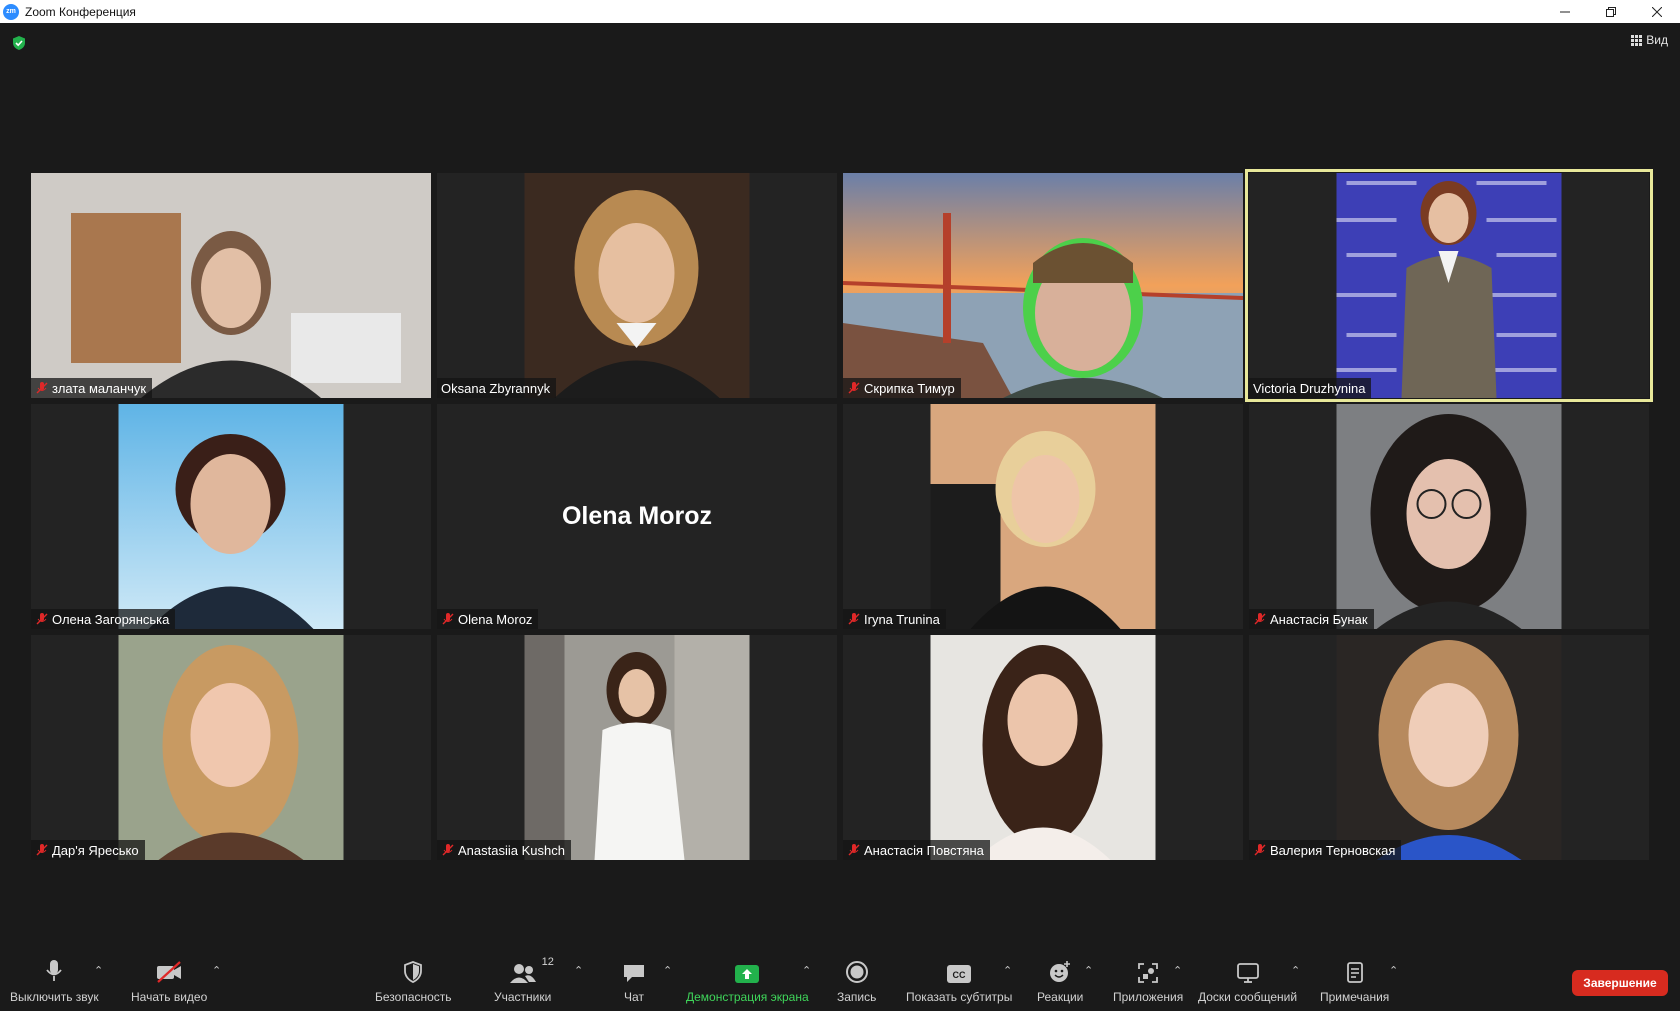 This screenshot has width=1680, height=1011. What do you see at coordinates (216, 970) in the screenshot?
I see `video-options-chevron-up-icon: ⌃` at bounding box center [216, 970].